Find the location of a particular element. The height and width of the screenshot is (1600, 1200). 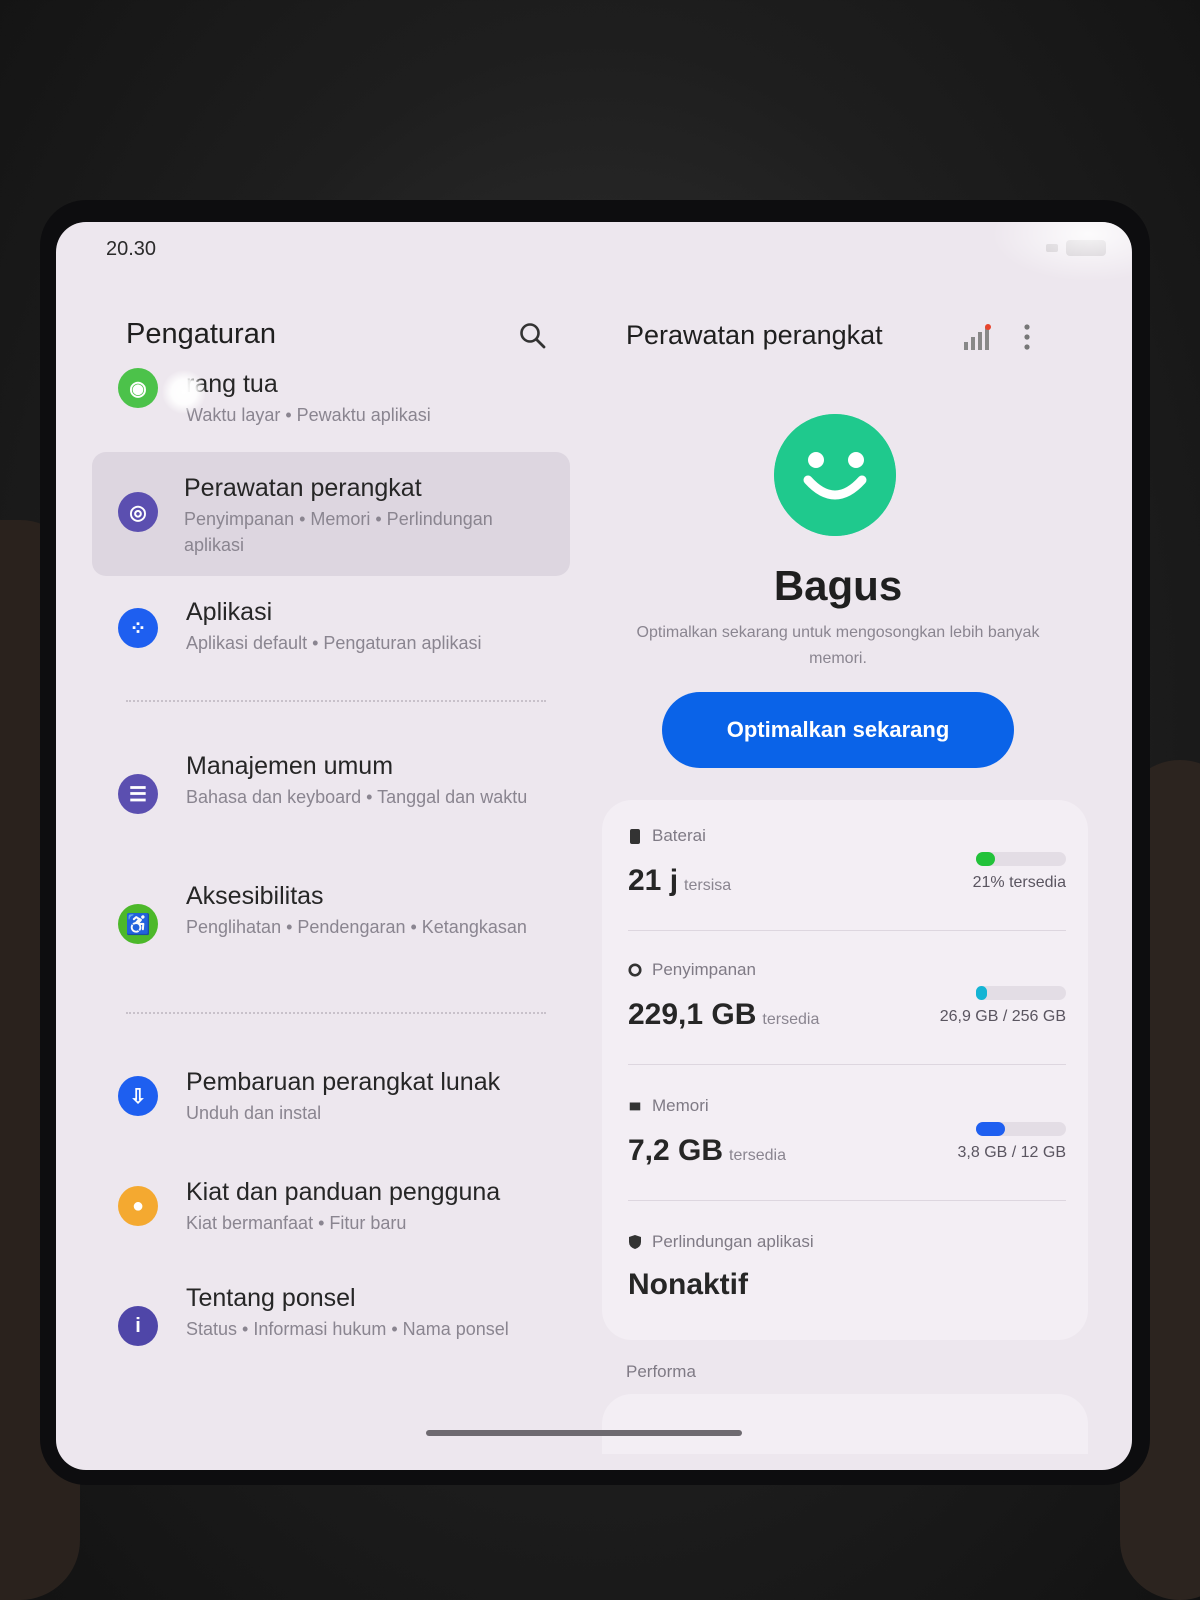

bar-chart-icon is located at coordinates (977, 338).